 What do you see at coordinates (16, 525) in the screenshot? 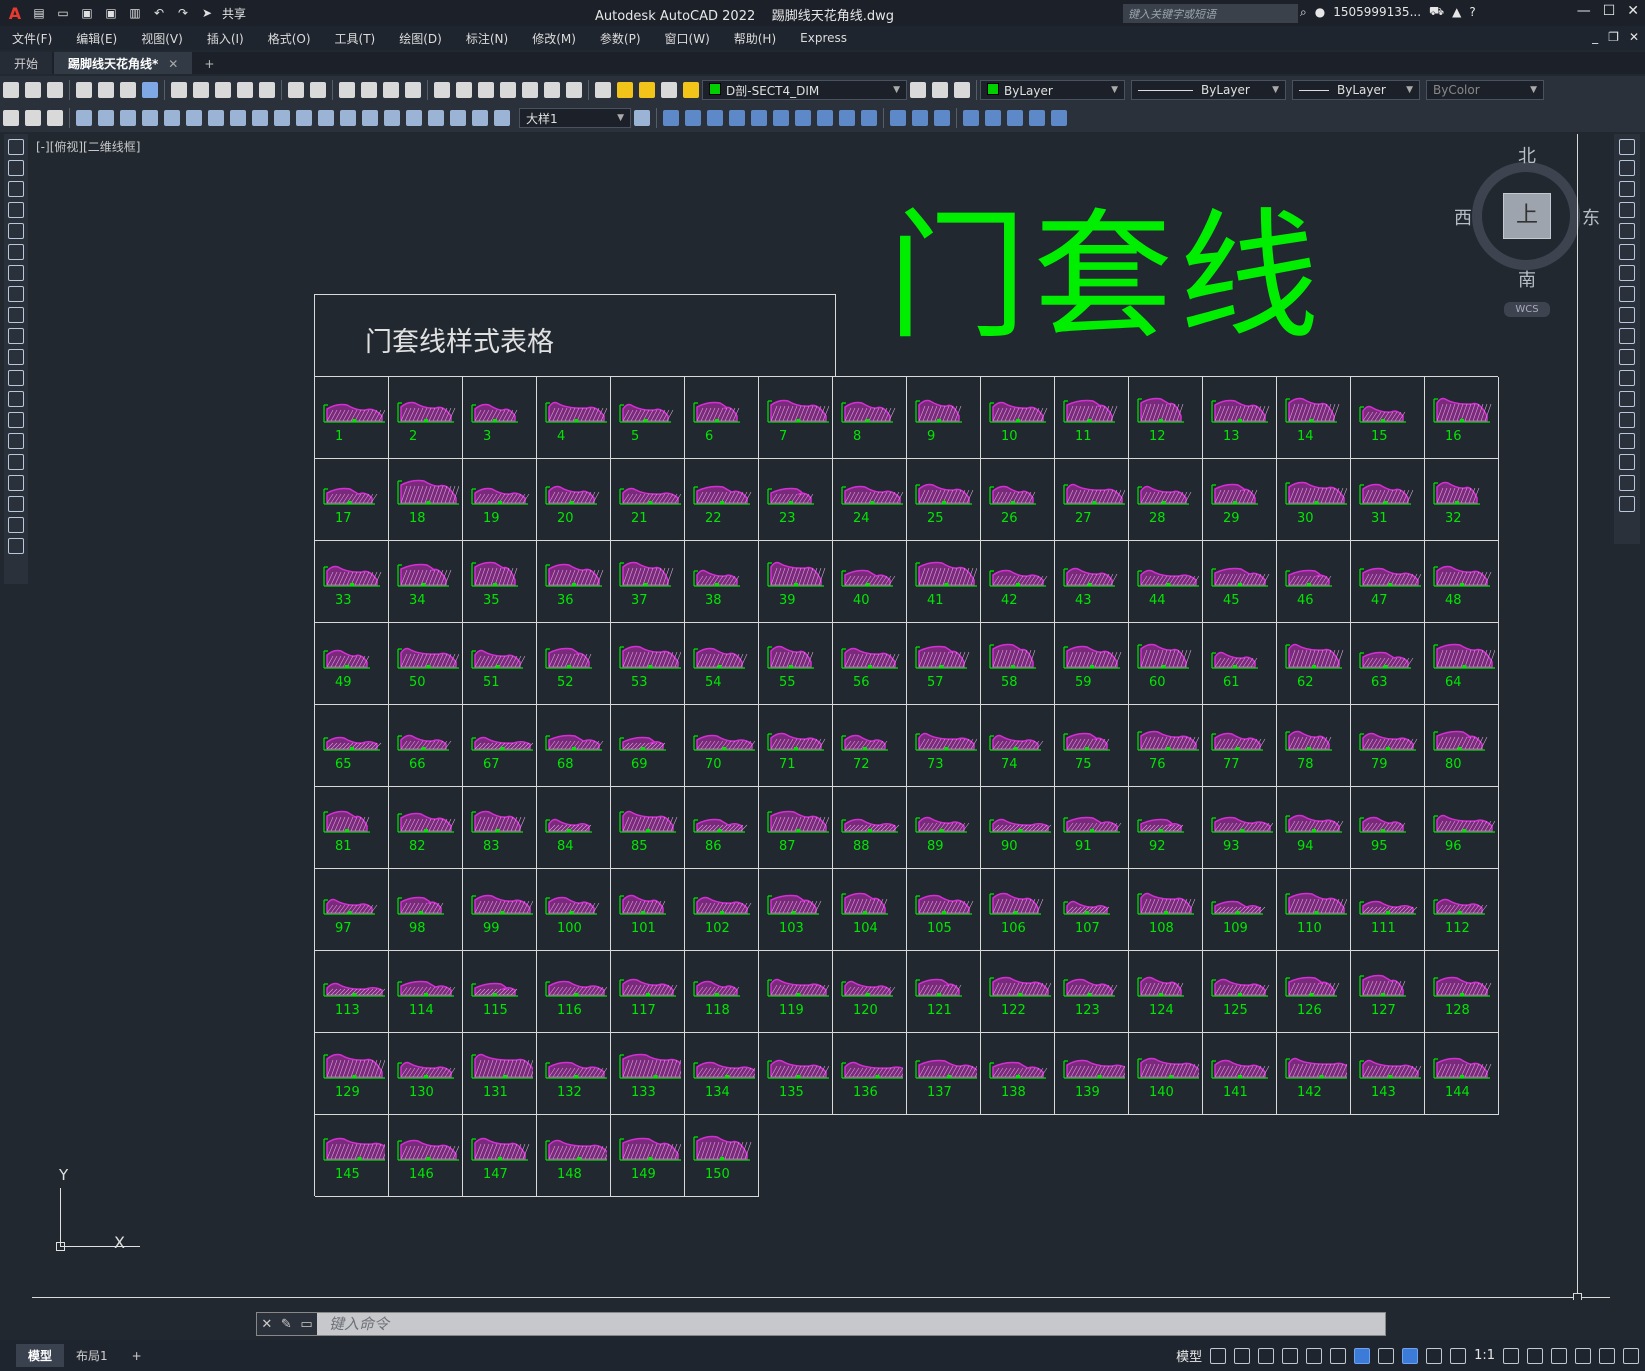
I see `mtext-icon` at bounding box center [16, 525].